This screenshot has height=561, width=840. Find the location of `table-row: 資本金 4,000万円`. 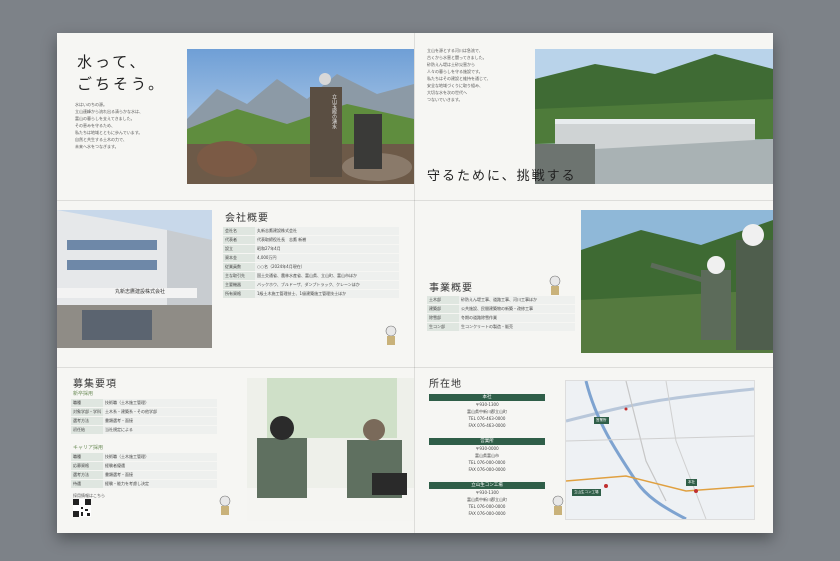

table-row: 資本金 4,000万円 is located at coordinates (311, 258).